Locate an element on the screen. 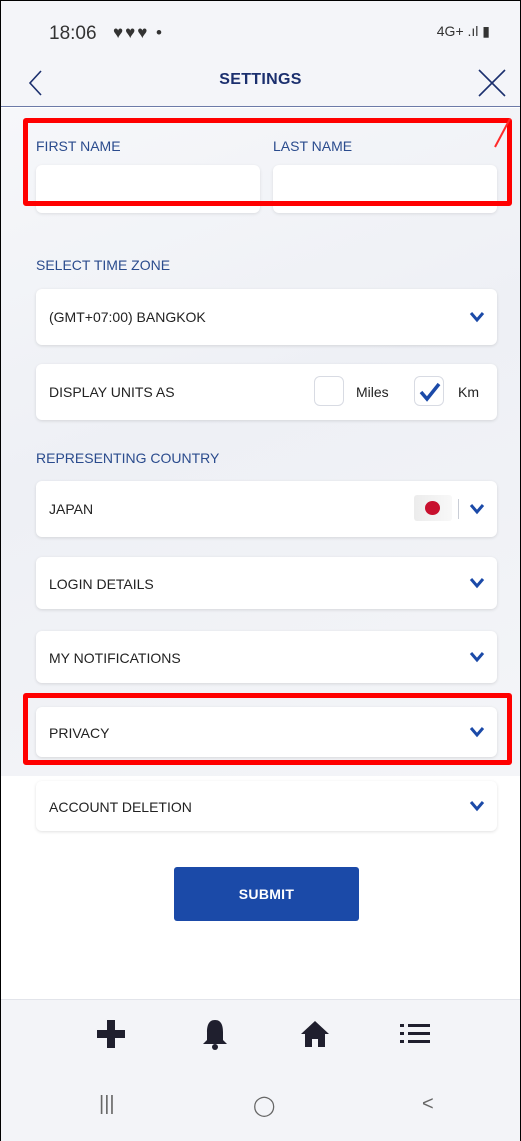 This screenshot has height=1141, width=521. highlight-name-fields is located at coordinates (267, 162).